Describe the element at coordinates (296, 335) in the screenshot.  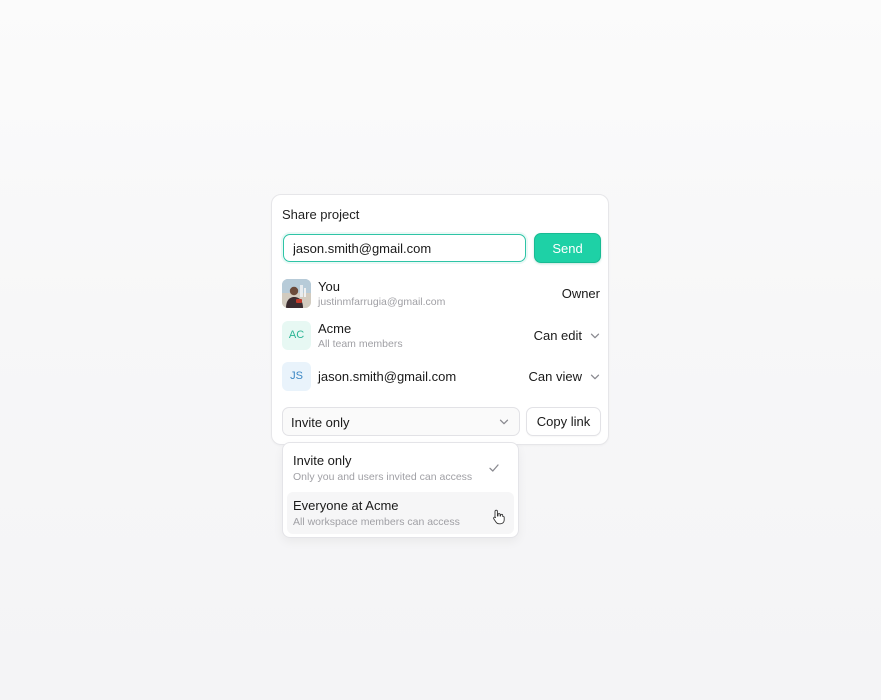
I see `team-avatar: AC` at that location.